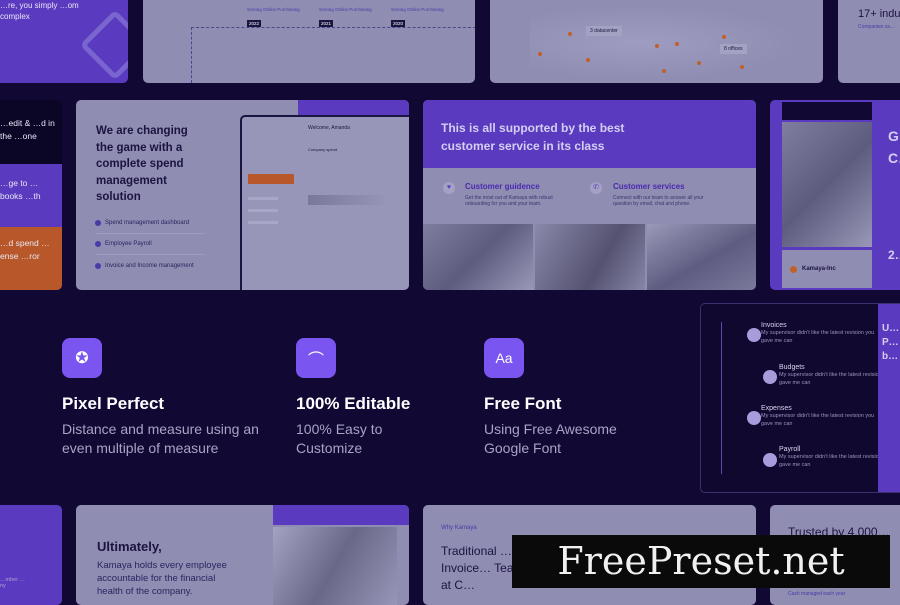 The image size is (900, 605). Describe the element at coordinates (770, 460) in the screenshot. I see `payroll-icon` at that location.